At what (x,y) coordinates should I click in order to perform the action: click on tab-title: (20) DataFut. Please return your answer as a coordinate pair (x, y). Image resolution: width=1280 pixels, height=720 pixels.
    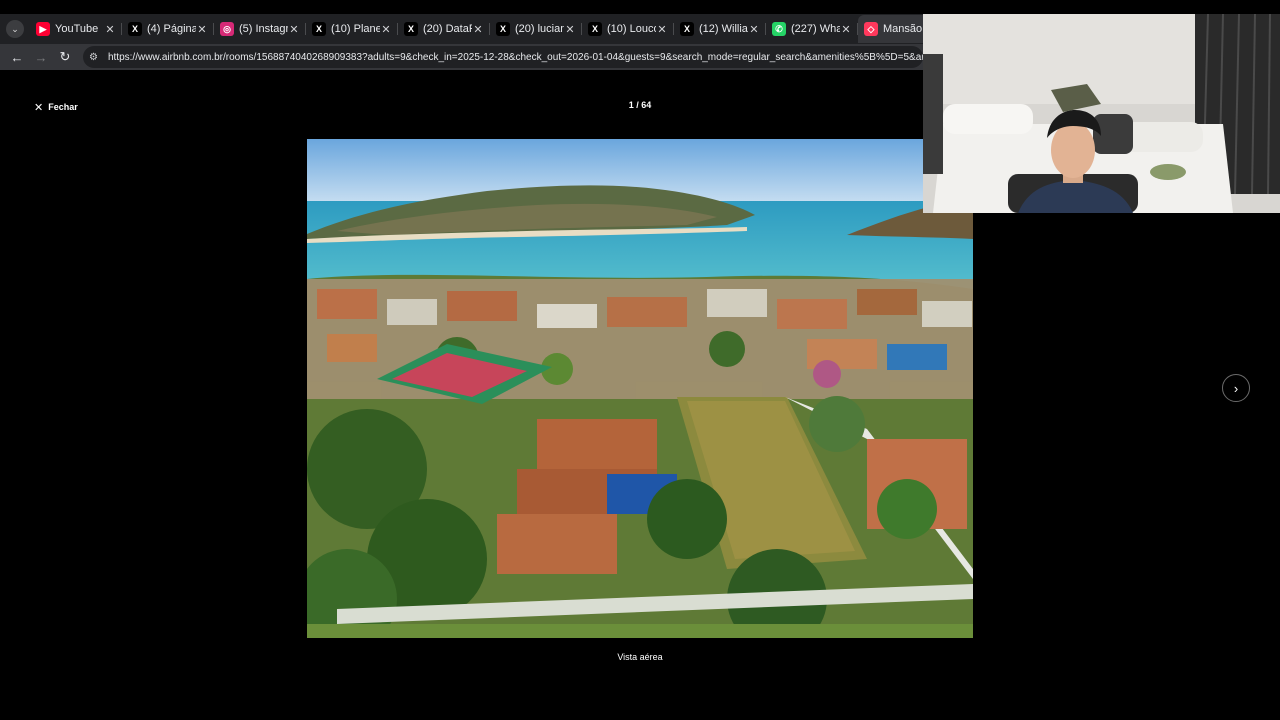
    Looking at the image, I should click on (447, 29).